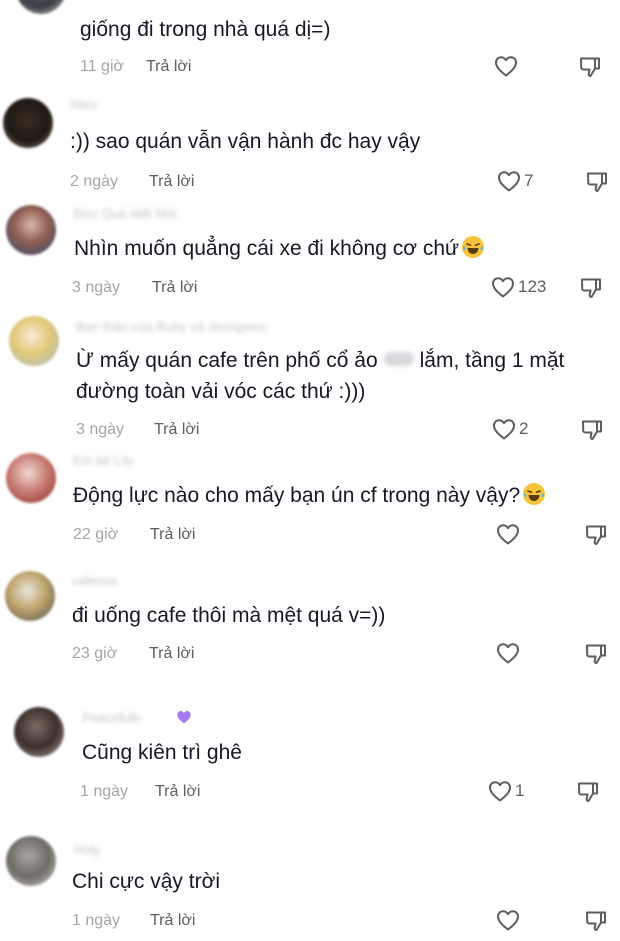 The image size is (620, 941). Describe the element at coordinates (87, 849) in the screenshot. I see `comment-username: Holy` at that location.